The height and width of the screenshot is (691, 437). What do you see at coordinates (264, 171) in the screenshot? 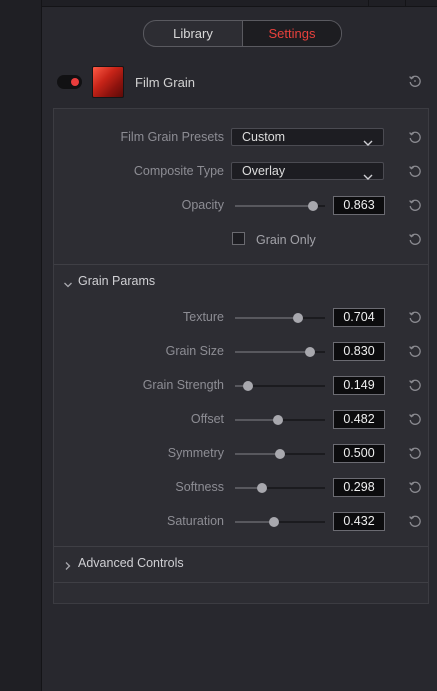
I see `composite-value: Overlay` at bounding box center [264, 171].